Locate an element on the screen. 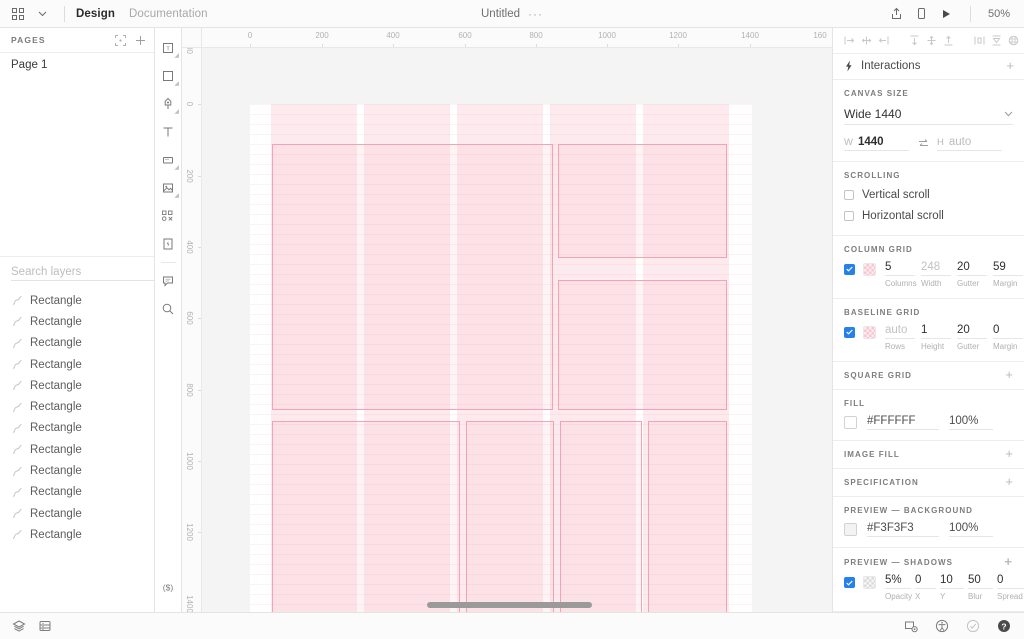  flash-tool is located at coordinates (168, 244).